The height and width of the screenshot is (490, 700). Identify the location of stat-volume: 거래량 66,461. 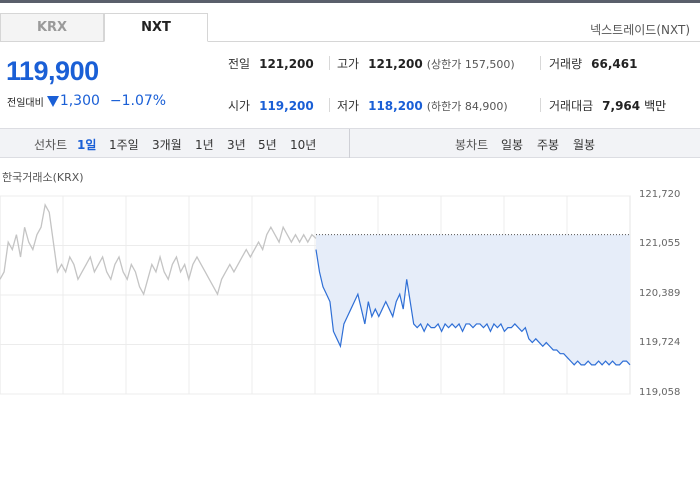
(593, 63).